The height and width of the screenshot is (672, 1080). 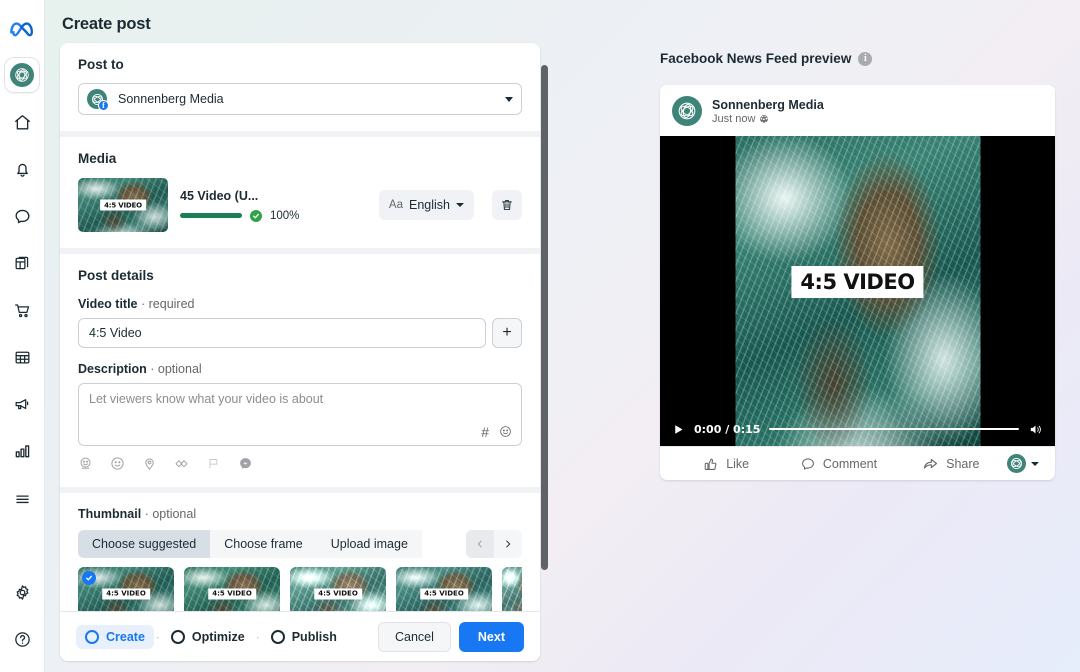 What do you see at coordinates (507, 205) in the screenshot?
I see `delete-media-button` at bounding box center [507, 205].